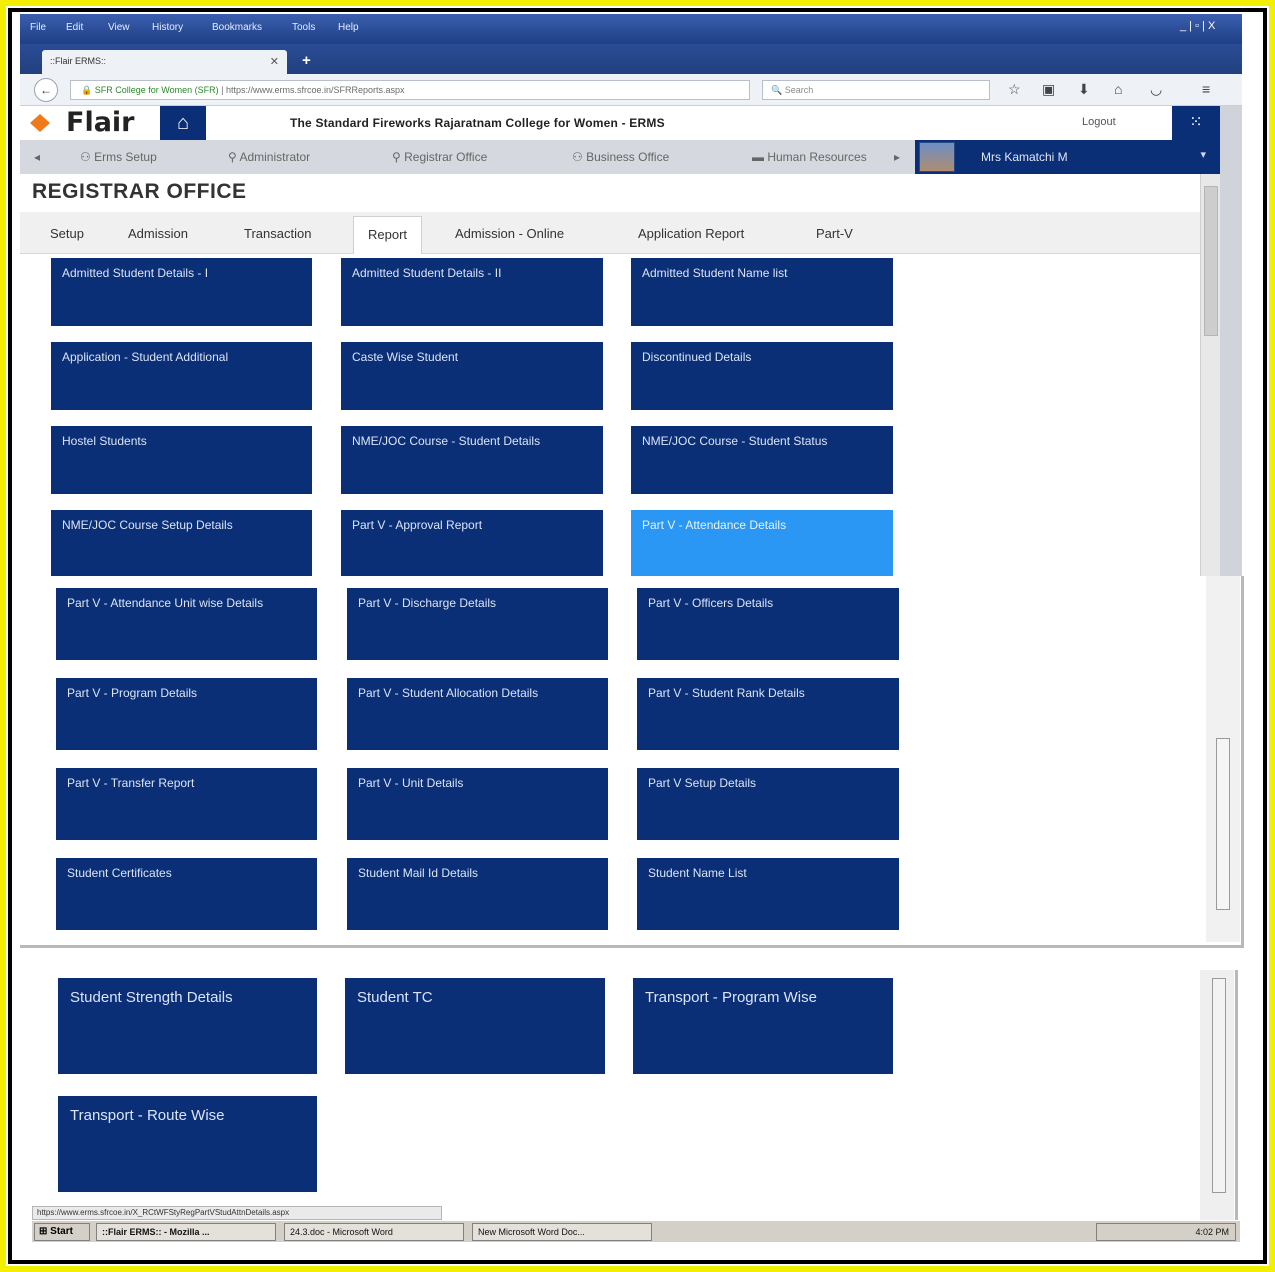  Describe the element at coordinates (827, 157) in the screenshot. I see `module-human-resources: ▬ Human Resources` at that location.